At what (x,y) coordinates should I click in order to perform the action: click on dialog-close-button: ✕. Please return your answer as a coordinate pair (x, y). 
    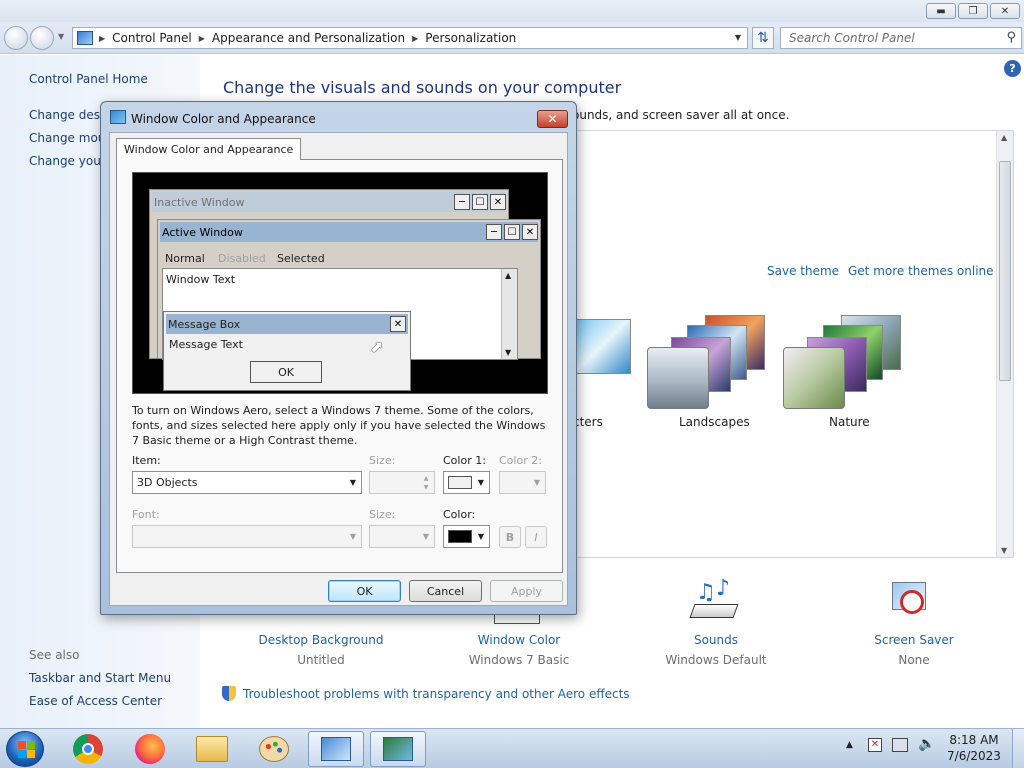
    Looking at the image, I should click on (552, 119).